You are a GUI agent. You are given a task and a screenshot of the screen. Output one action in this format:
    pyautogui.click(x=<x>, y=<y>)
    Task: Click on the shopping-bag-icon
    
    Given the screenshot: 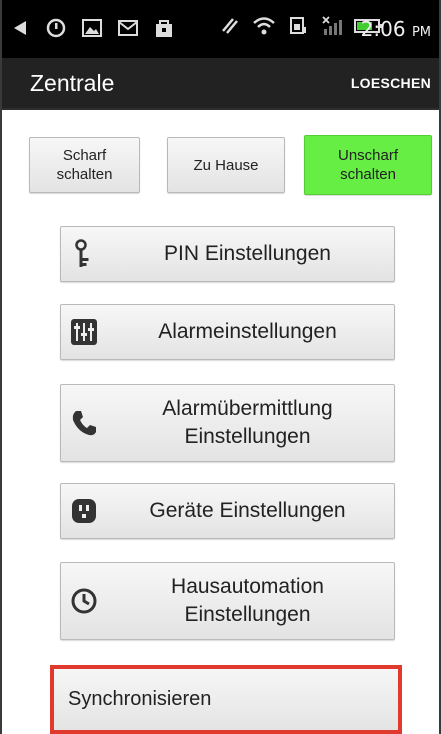 What is the action you would take?
    pyautogui.click(x=164, y=28)
    